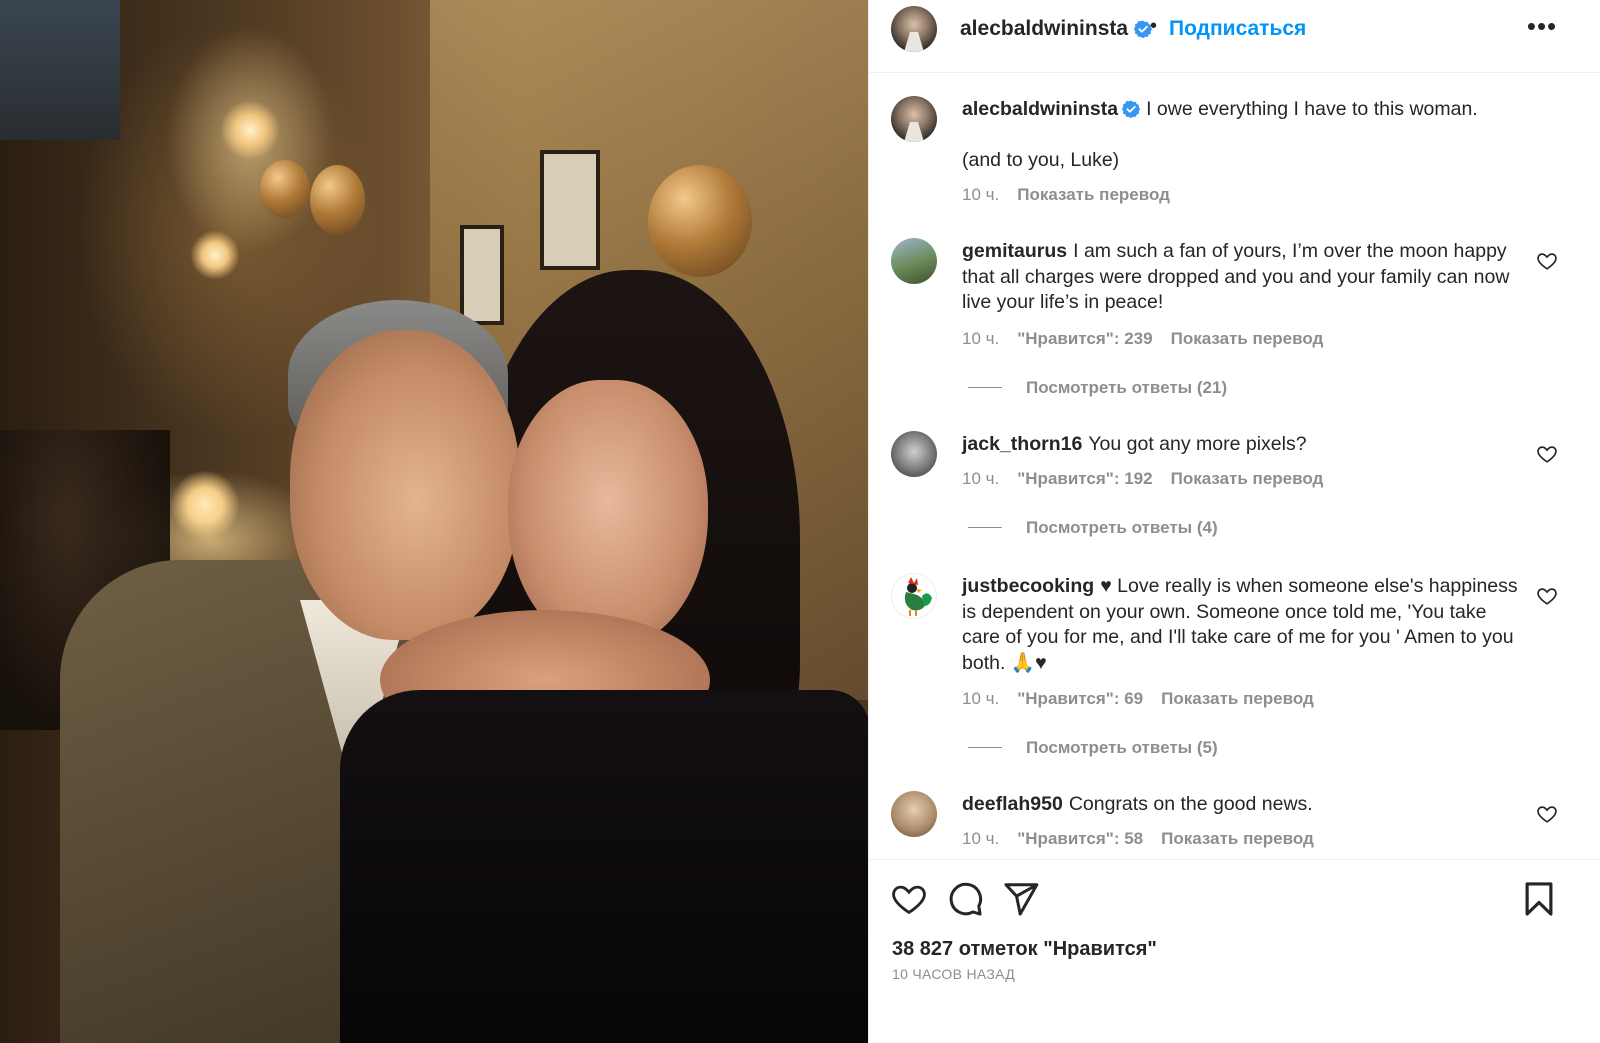 Image resolution: width=1600 pixels, height=1043 pixels. Describe the element at coordinates (1080, 838) in the screenshot. I see `comment-likes: "Нравится": 58` at that location.